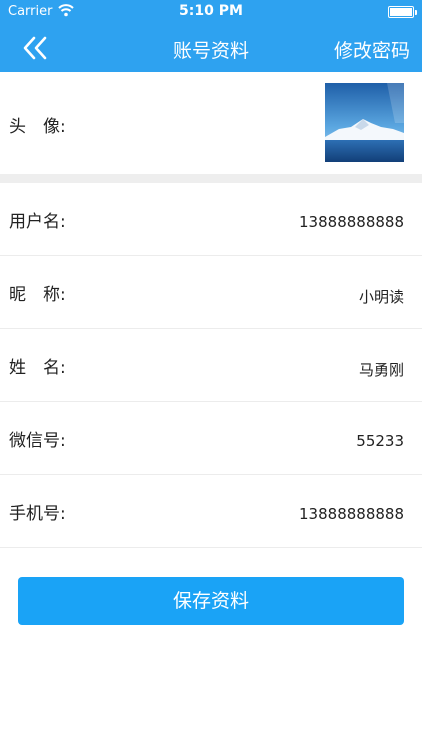 This screenshot has height=750, width=422. Describe the element at coordinates (416, 12) in the screenshot. I see `battery-nub` at that location.